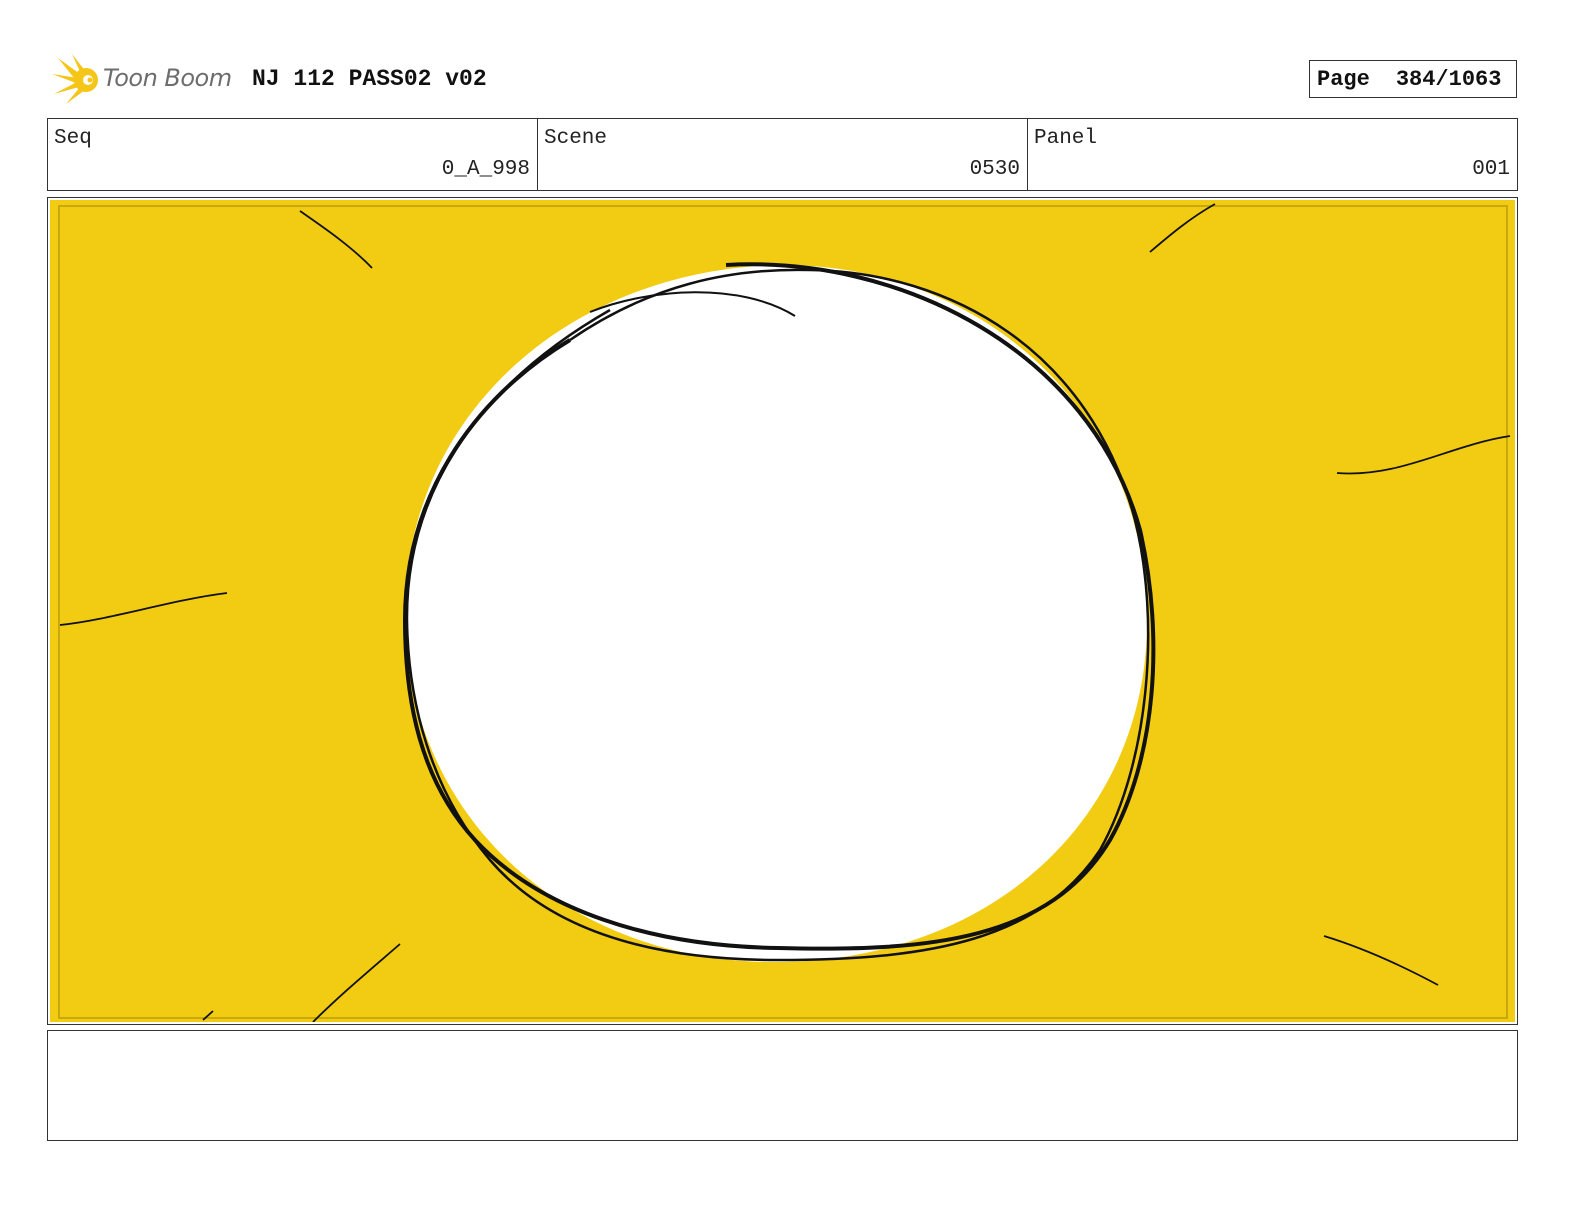  What do you see at coordinates (1448, 79) in the screenshot?
I see `page-number: 384/1063` at bounding box center [1448, 79].